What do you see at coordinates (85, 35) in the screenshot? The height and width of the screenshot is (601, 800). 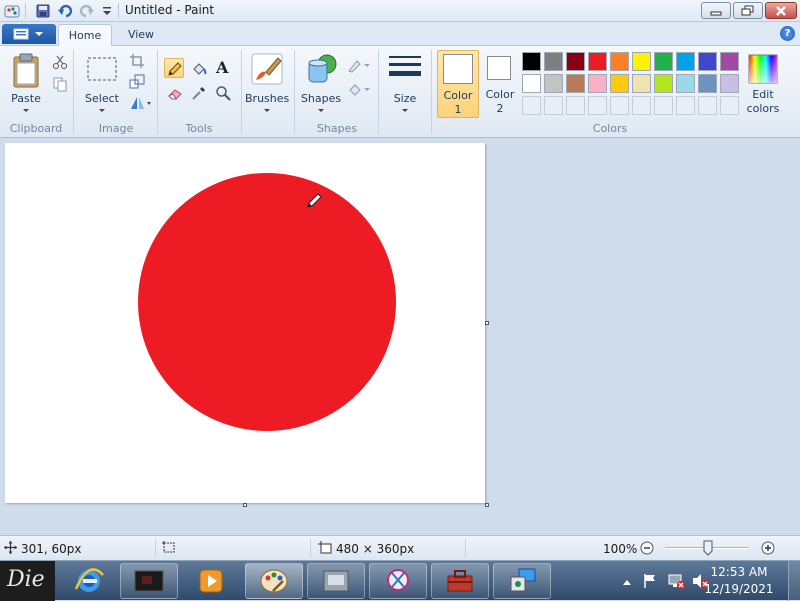 I see `tab-home: Home` at bounding box center [85, 35].